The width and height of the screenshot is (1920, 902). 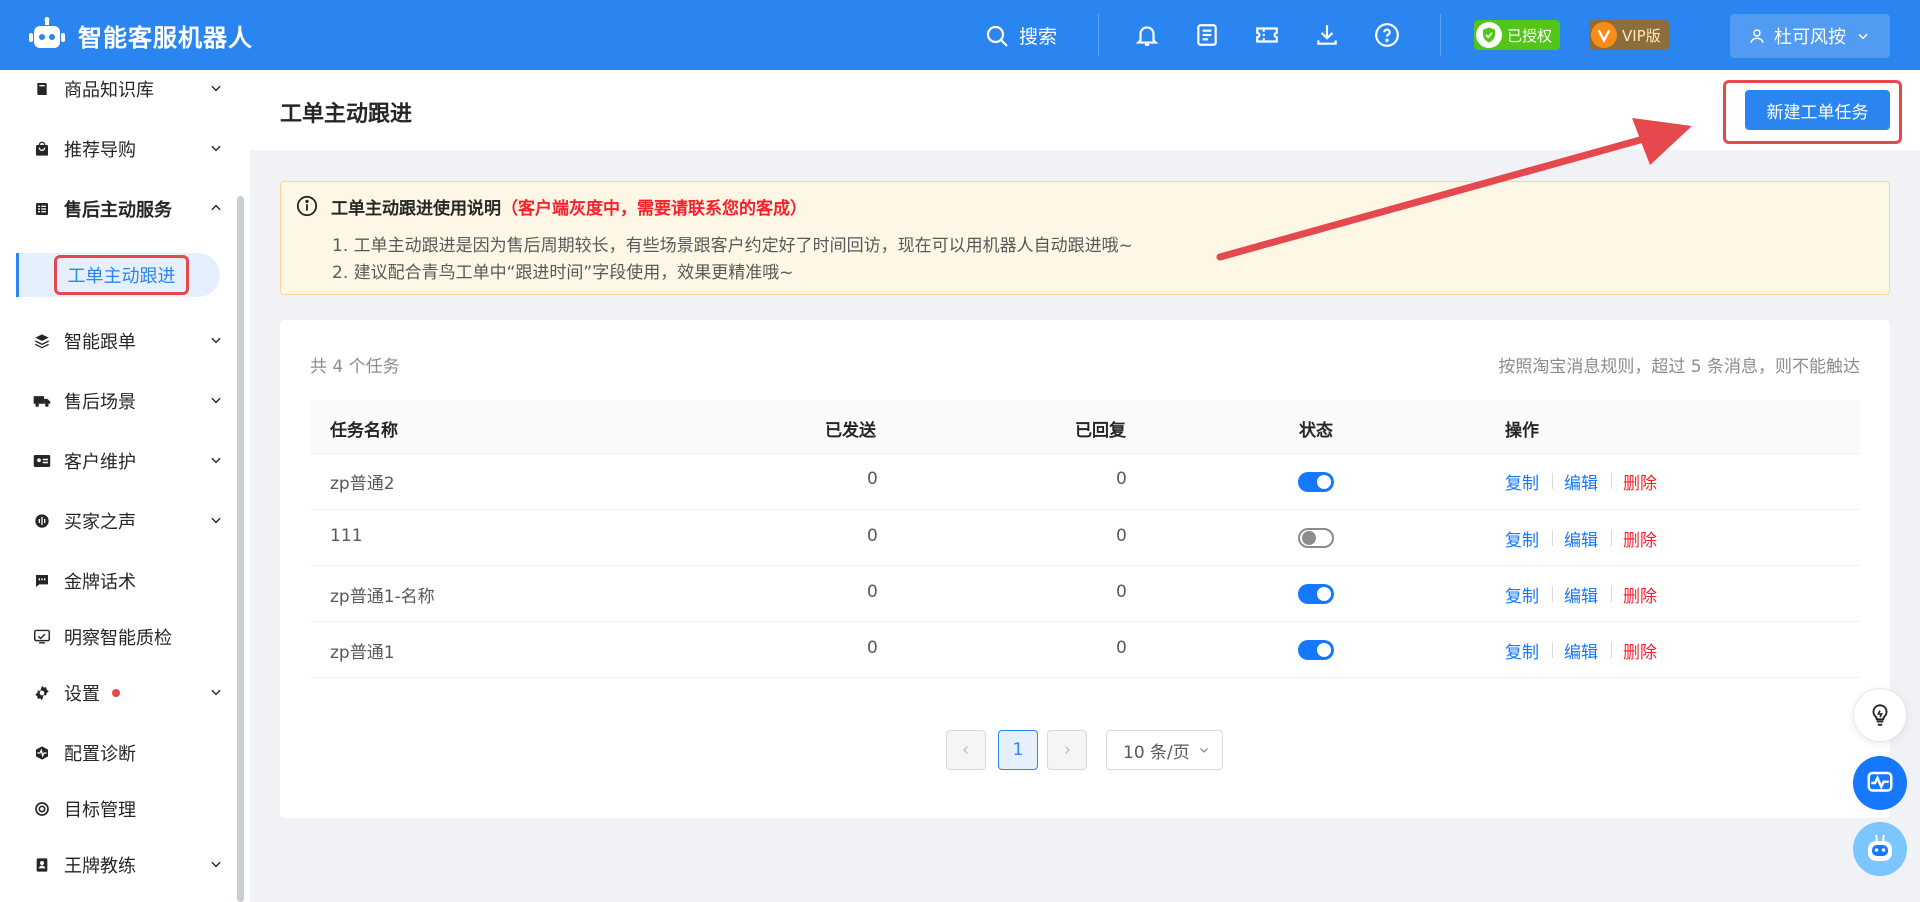 I want to click on monitor-float-button, so click(x=1880, y=783).